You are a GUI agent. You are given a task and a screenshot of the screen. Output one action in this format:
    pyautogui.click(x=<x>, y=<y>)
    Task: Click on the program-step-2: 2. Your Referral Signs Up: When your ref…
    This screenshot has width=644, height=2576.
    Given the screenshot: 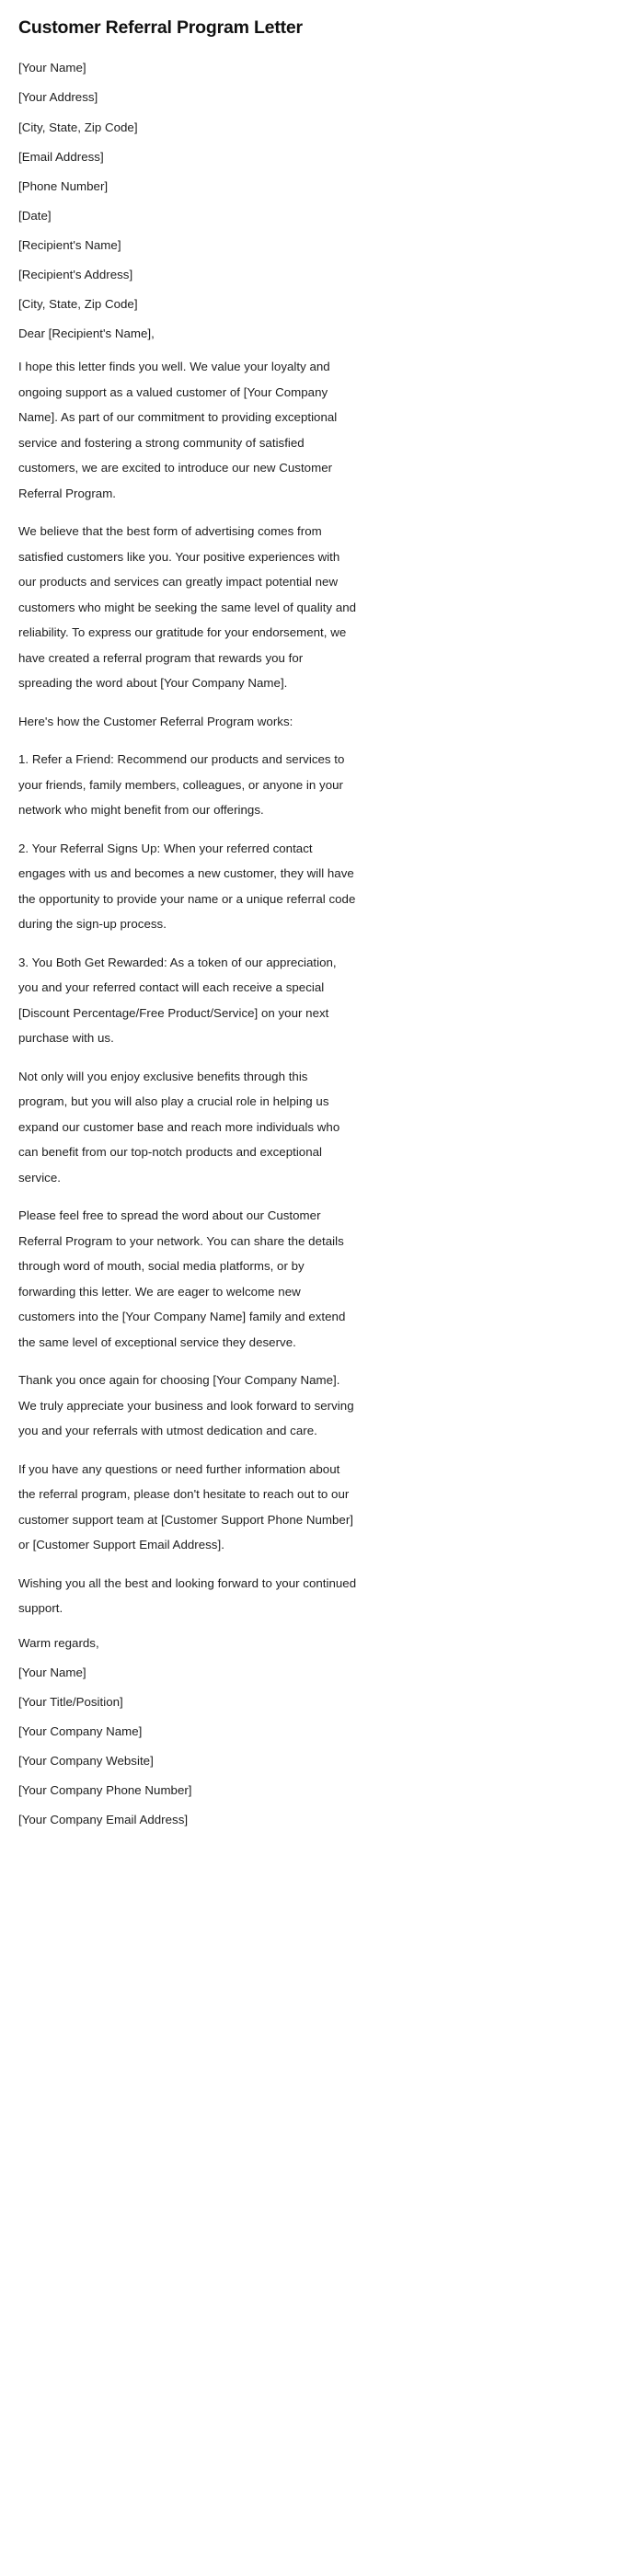 What is the action you would take?
    pyautogui.click(x=187, y=887)
    